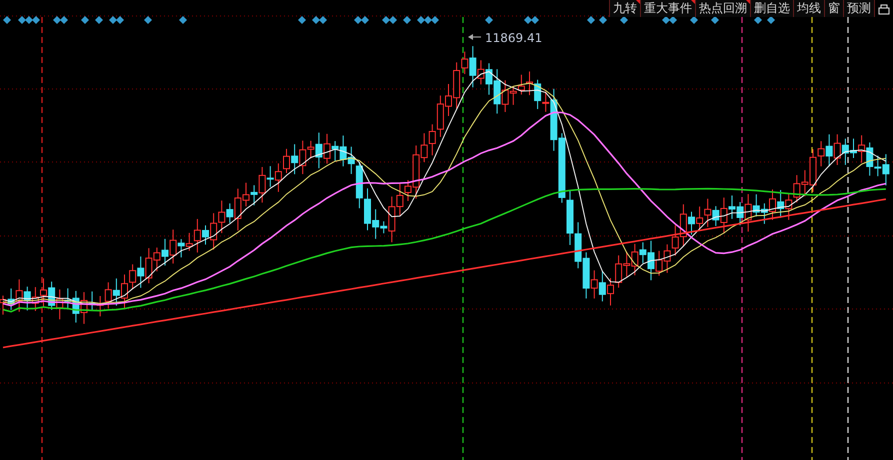 The image size is (893, 460). Describe the element at coordinates (624, 8) in the screenshot. I see `toolbar-button: 九转` at that location.